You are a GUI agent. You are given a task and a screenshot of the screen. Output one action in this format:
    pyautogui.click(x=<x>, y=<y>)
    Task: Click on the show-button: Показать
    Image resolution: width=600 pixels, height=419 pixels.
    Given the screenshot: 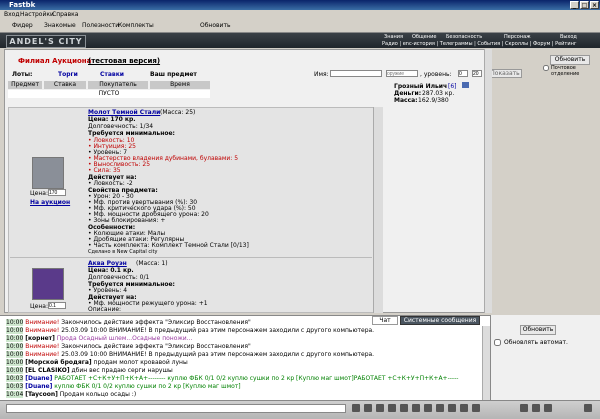 What is the action you would take?
    pyautogui.click(x=505, y=73)
    